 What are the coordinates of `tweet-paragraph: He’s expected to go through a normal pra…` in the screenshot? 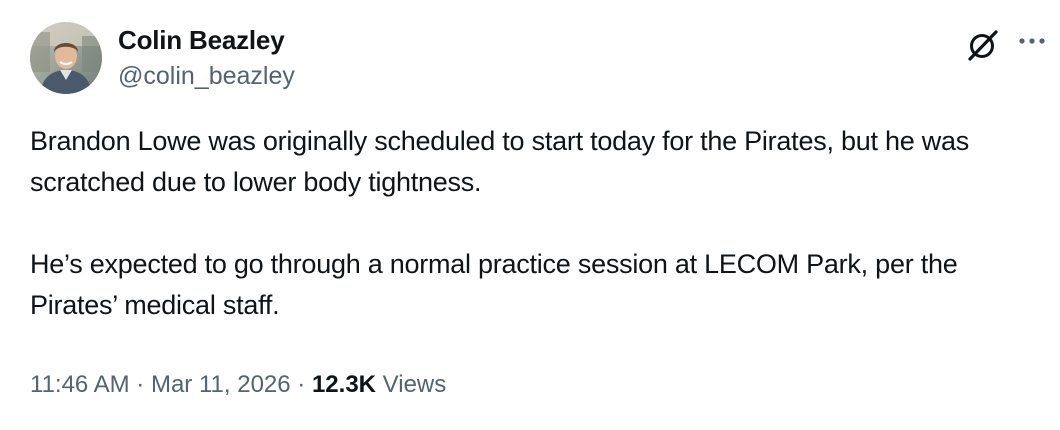 It's located at (494, 284).